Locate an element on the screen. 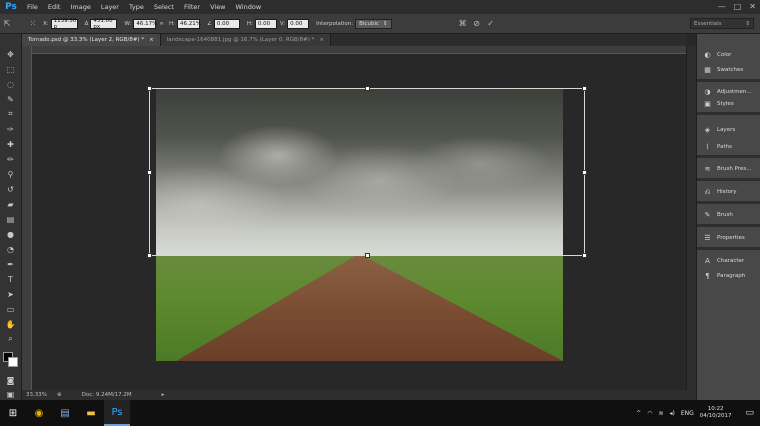  panel-character: A Character is located at coordinates (728, 261).